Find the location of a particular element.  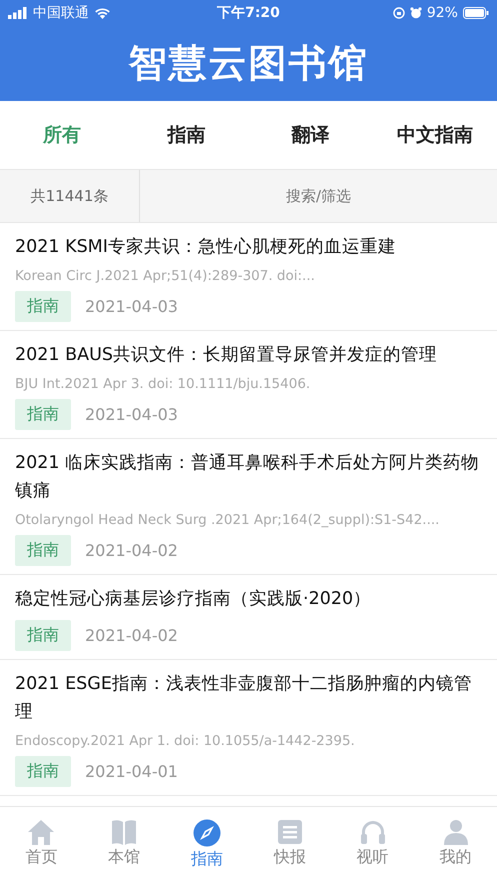

app-title: 智慧云图书馆 is located at coordinates (248, 63).